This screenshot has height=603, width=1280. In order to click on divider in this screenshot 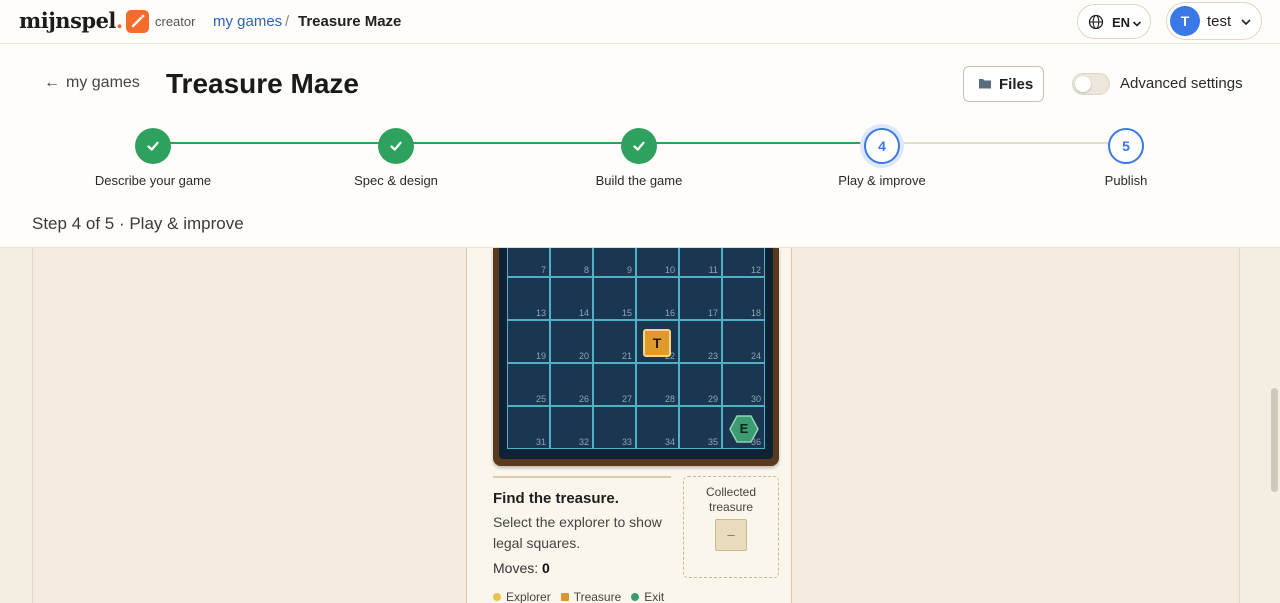, I will do `click(582, 477)`.